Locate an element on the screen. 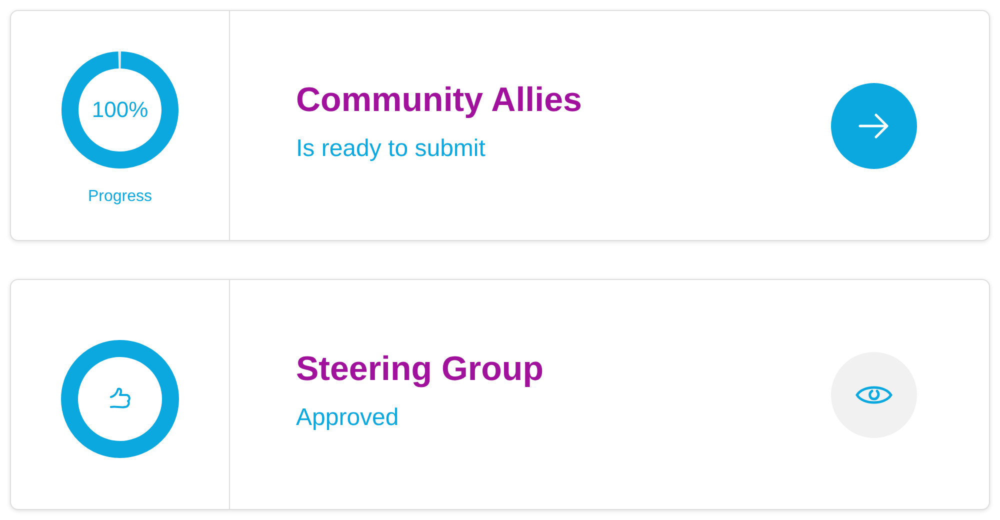 The image size is (1000, 520). card-title: Steering Group is located at coordinates (420, 369).